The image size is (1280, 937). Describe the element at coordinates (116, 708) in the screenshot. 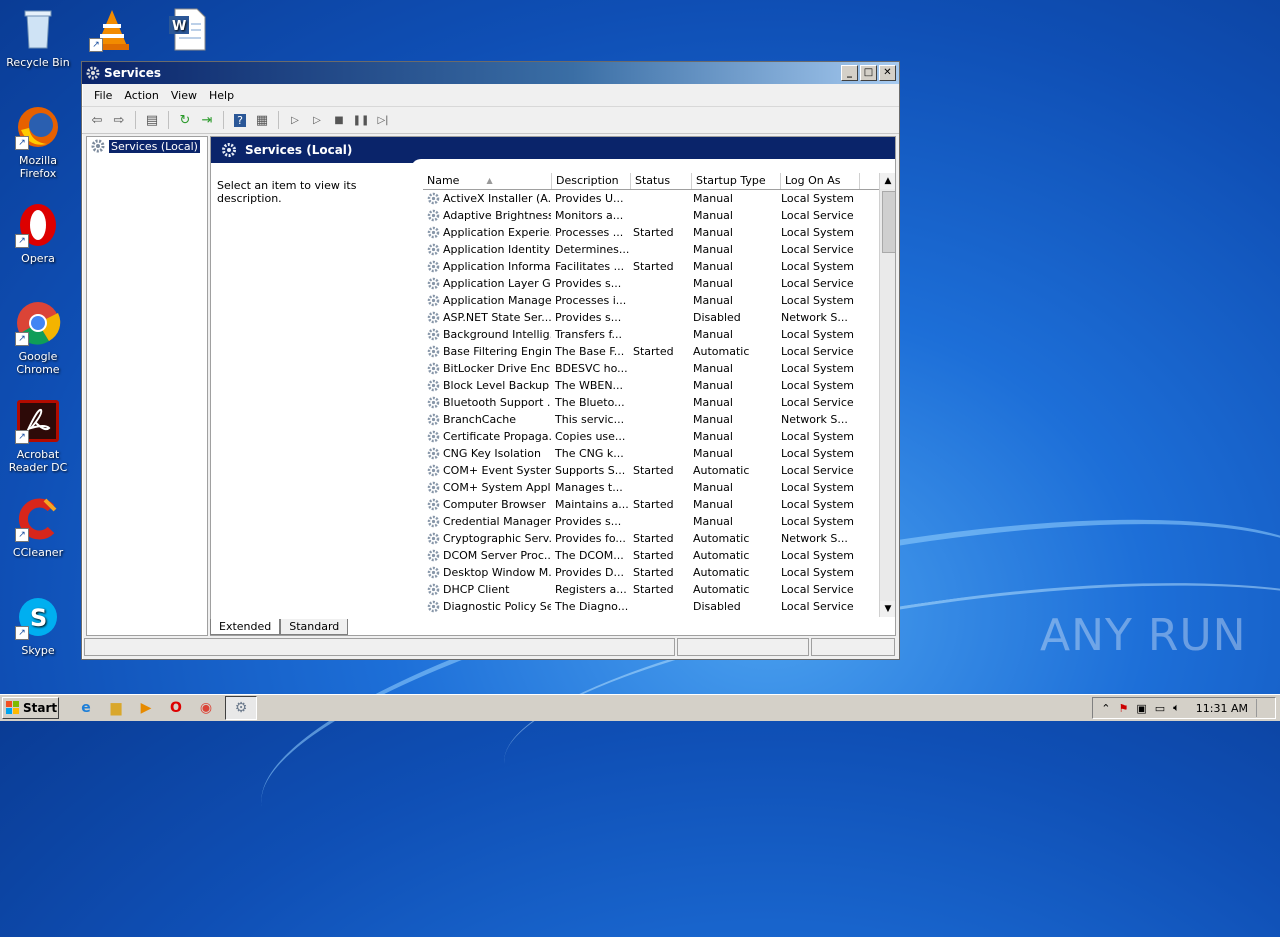

I see `taskbar-explorer: ▆` at that location.